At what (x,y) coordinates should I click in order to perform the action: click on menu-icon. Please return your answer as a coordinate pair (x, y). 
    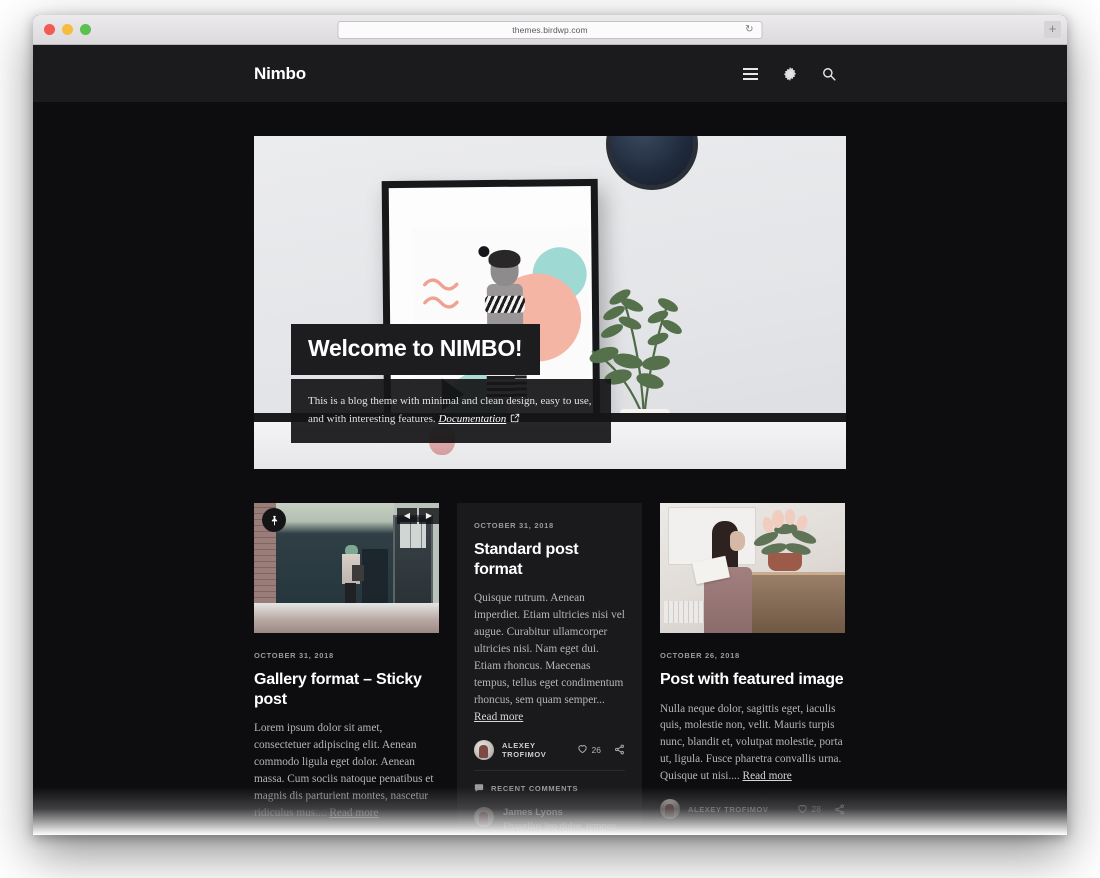
    Looking at the image, I should click on (750, 73).